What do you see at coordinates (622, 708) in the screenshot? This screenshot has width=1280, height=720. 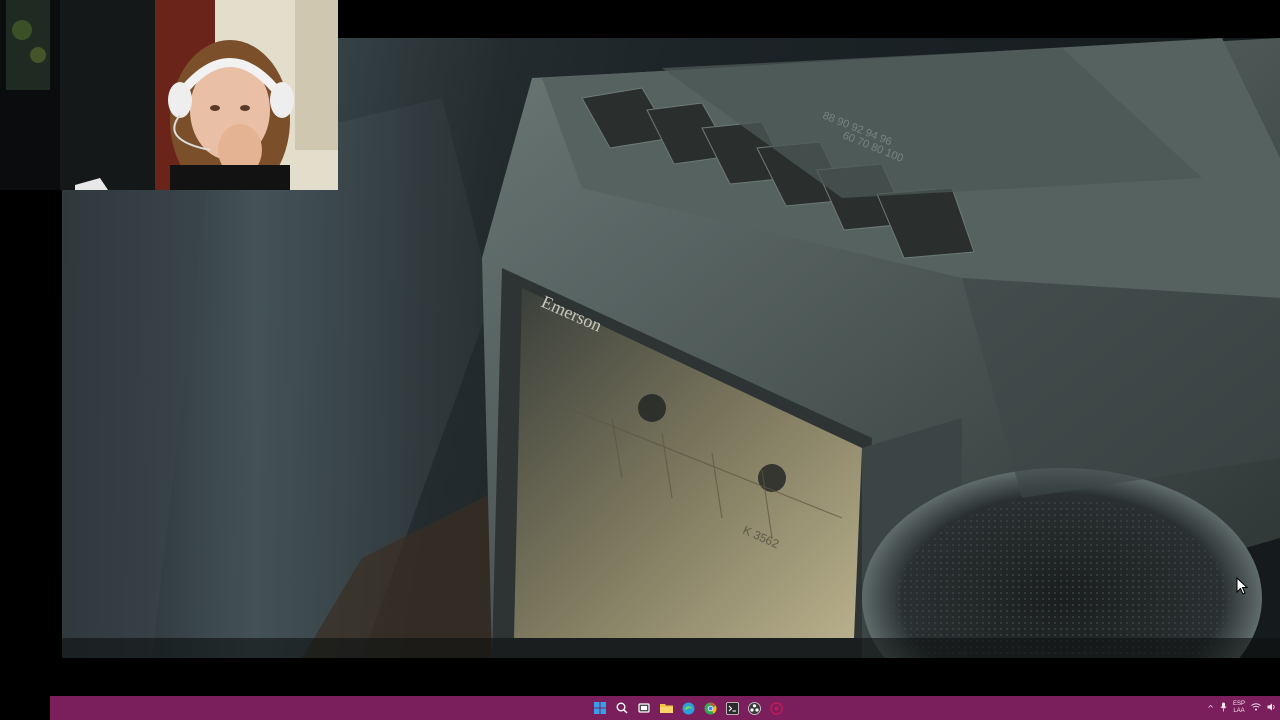 I see `search-icon` at bounding box center [622, 708].